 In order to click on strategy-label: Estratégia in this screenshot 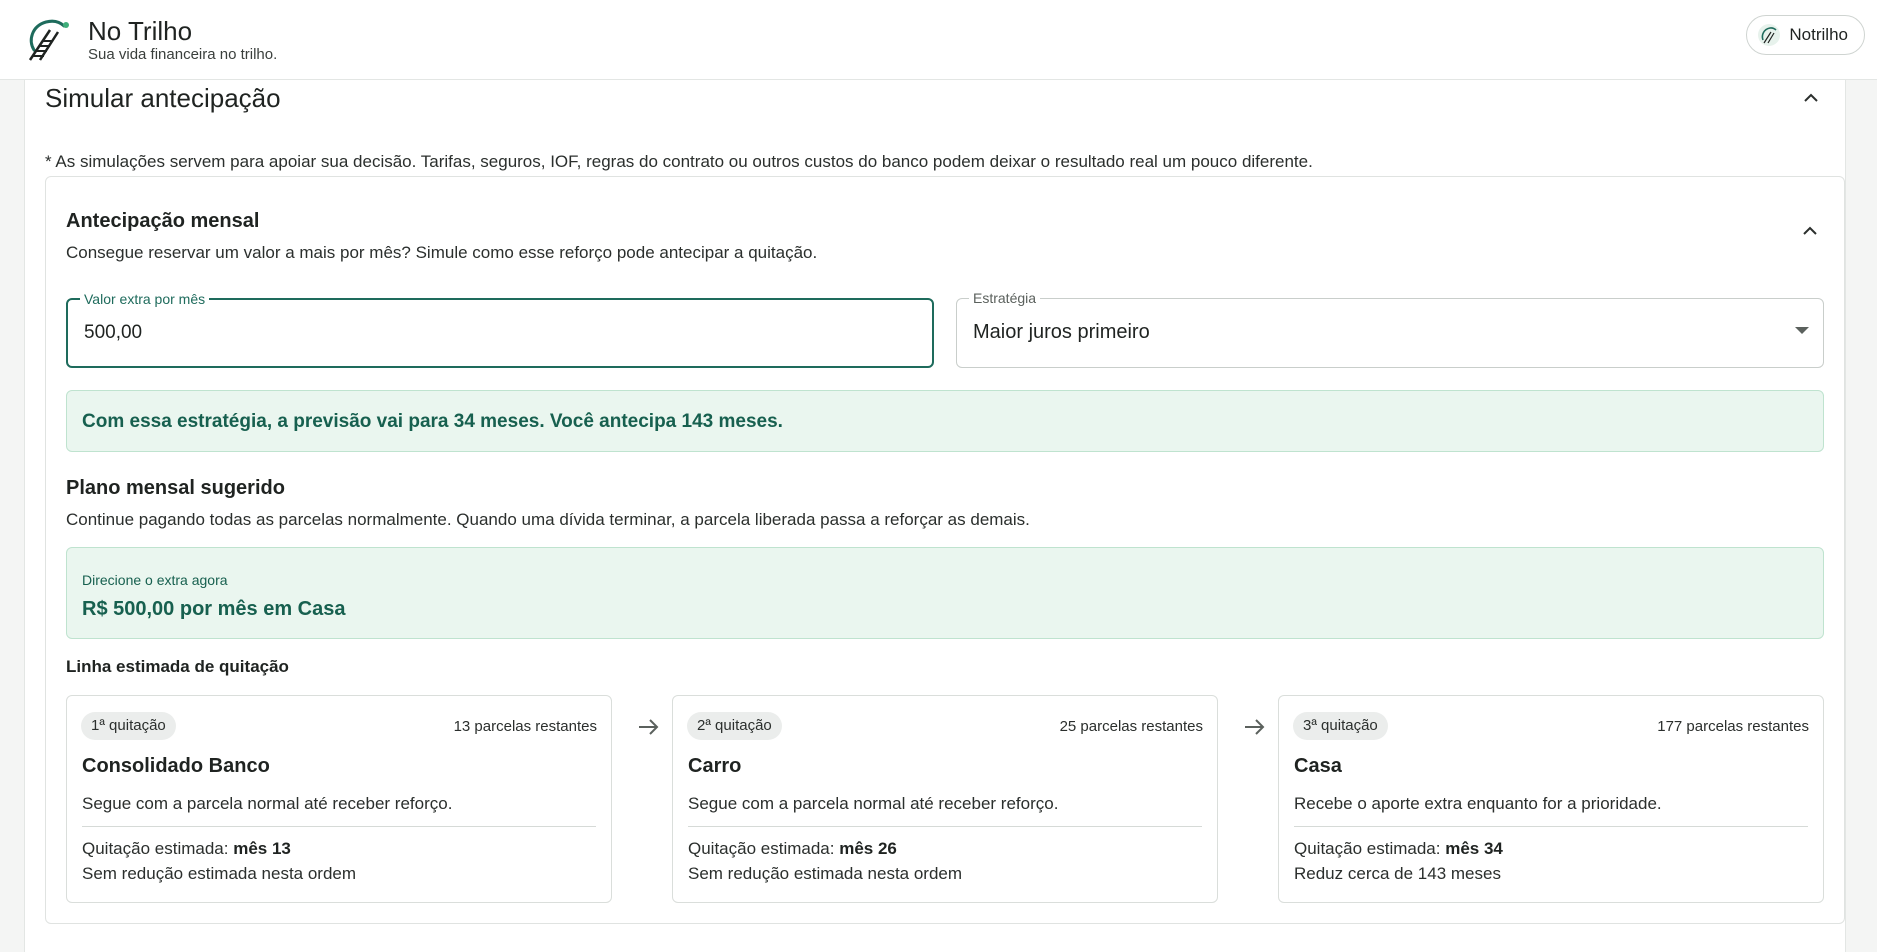, I will do `click(1005, 298)`.